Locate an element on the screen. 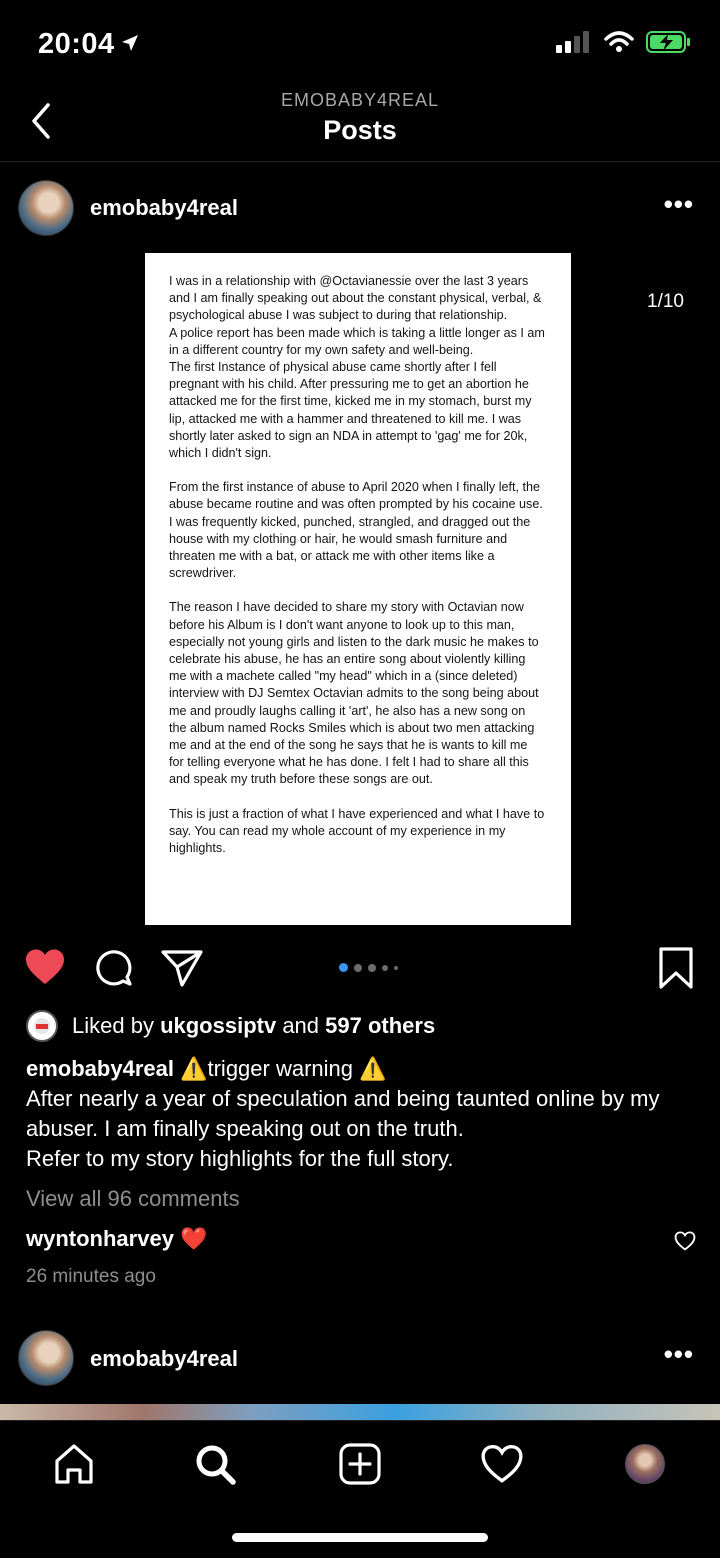 This screenshot has width=720, height=1558. comment-icon is located at coordinates (114, 968).